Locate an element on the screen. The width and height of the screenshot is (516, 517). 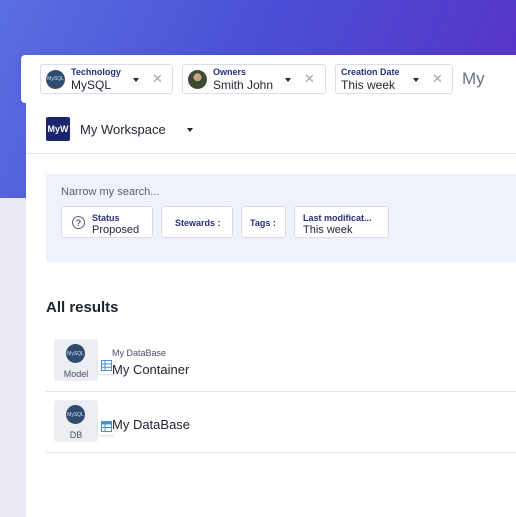
help-icon: ? is located at coordinates (78, 222).